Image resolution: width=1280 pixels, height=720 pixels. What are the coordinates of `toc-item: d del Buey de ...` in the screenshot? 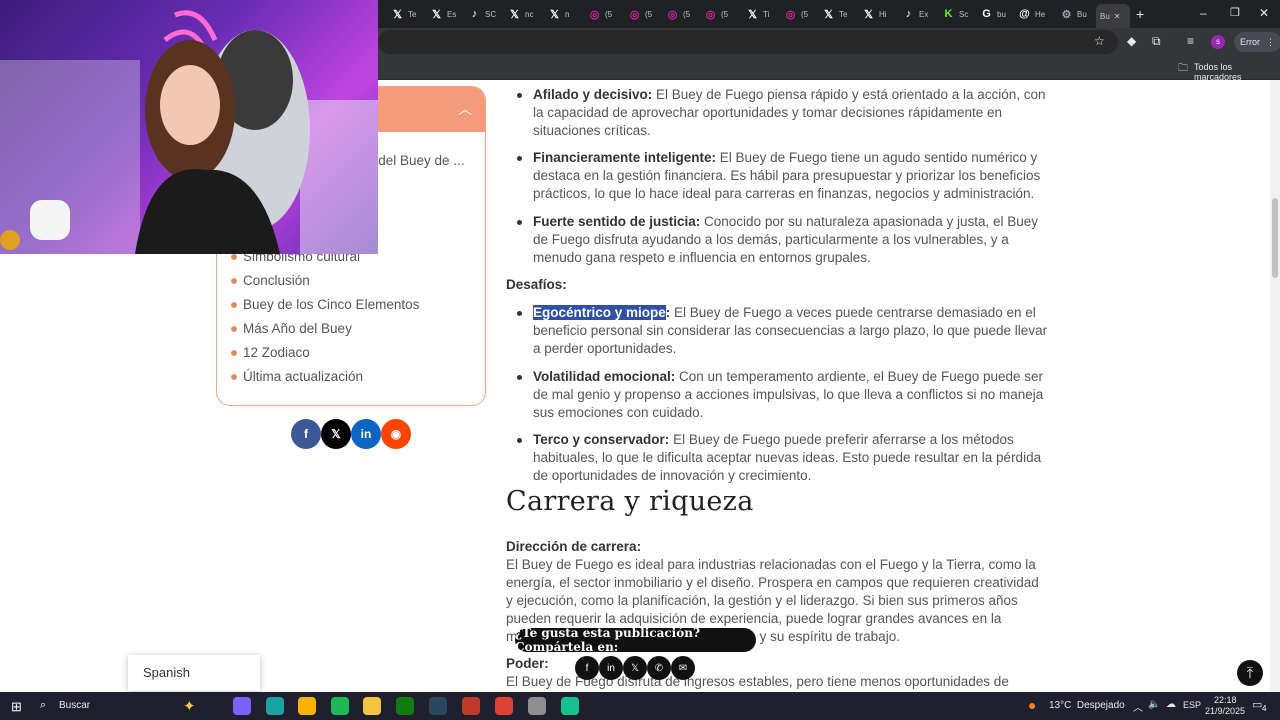 It's located at (416, 160).